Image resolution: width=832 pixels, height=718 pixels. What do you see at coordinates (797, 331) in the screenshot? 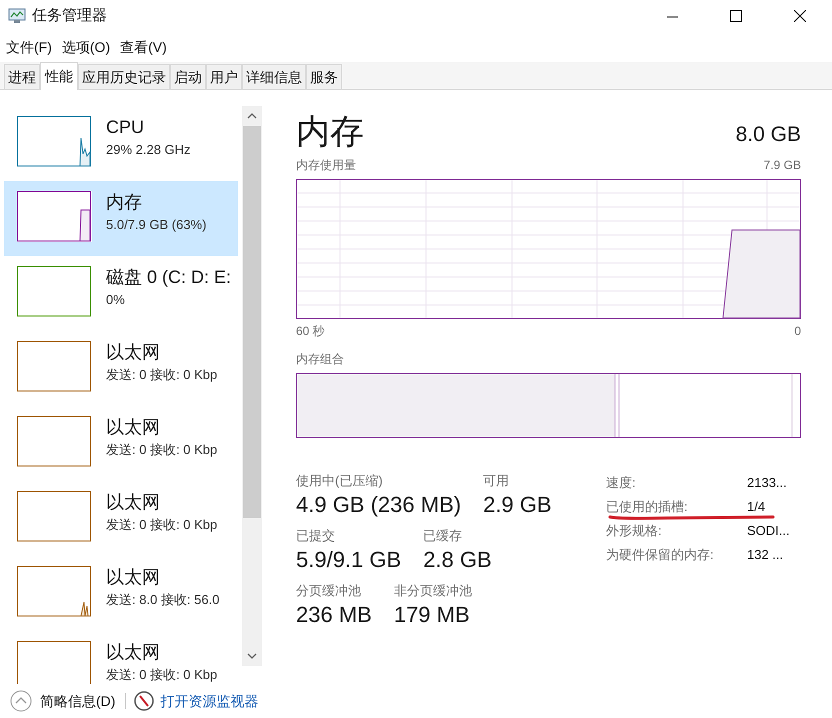
I see `axis-label: 0` at bounding box center [797, 331].